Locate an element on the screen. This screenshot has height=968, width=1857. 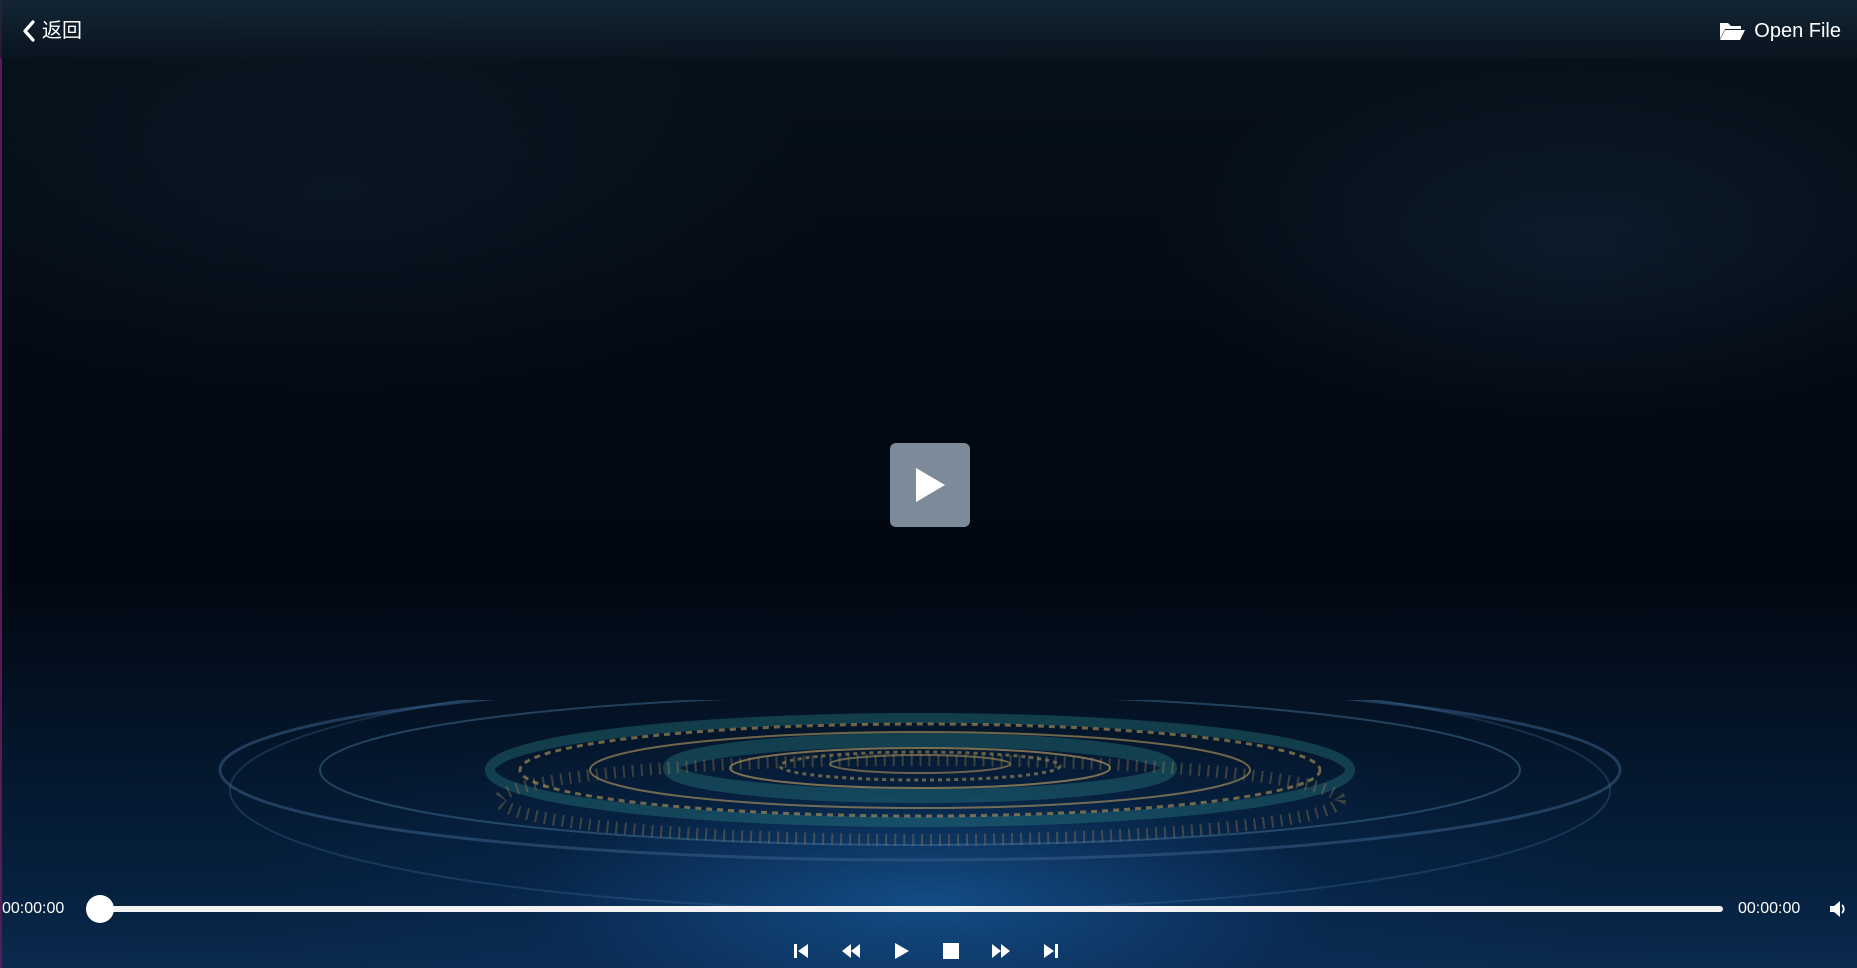
stop-icon is located at coordinates (951, 951).